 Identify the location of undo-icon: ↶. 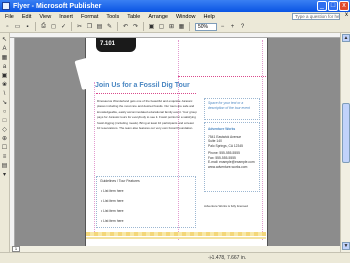
(125, 26).